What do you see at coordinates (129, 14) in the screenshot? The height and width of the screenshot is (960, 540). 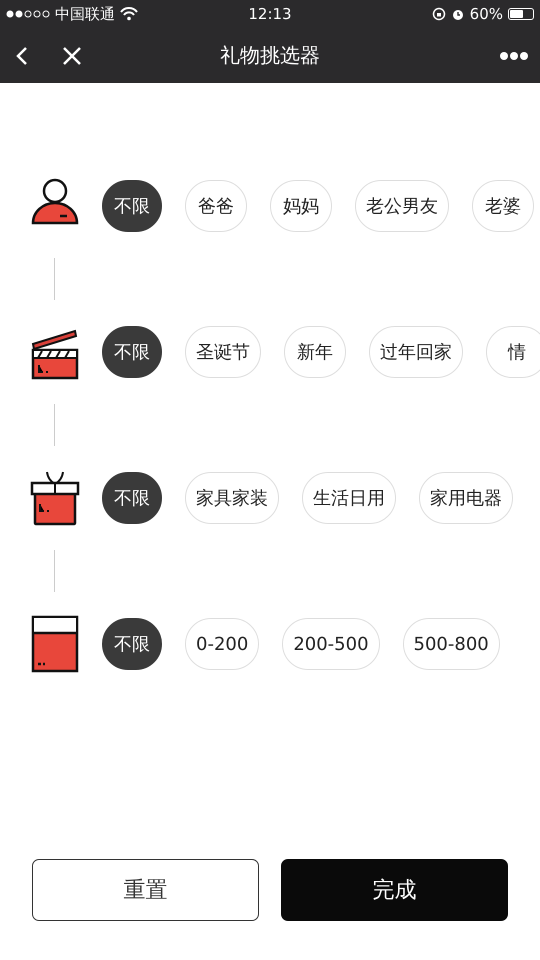 I see `wifi-icon` at bounding box center [129, 14].